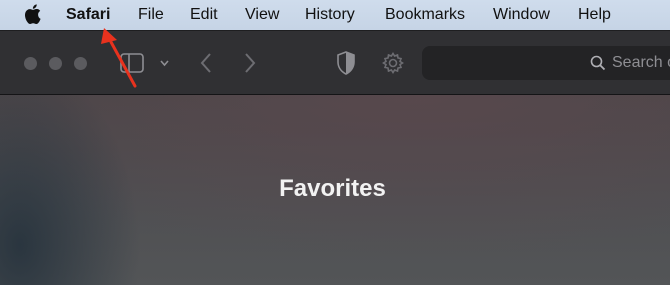 This screenshot has width=670, height=285. I want to click on search-icon, so click(598, 63).